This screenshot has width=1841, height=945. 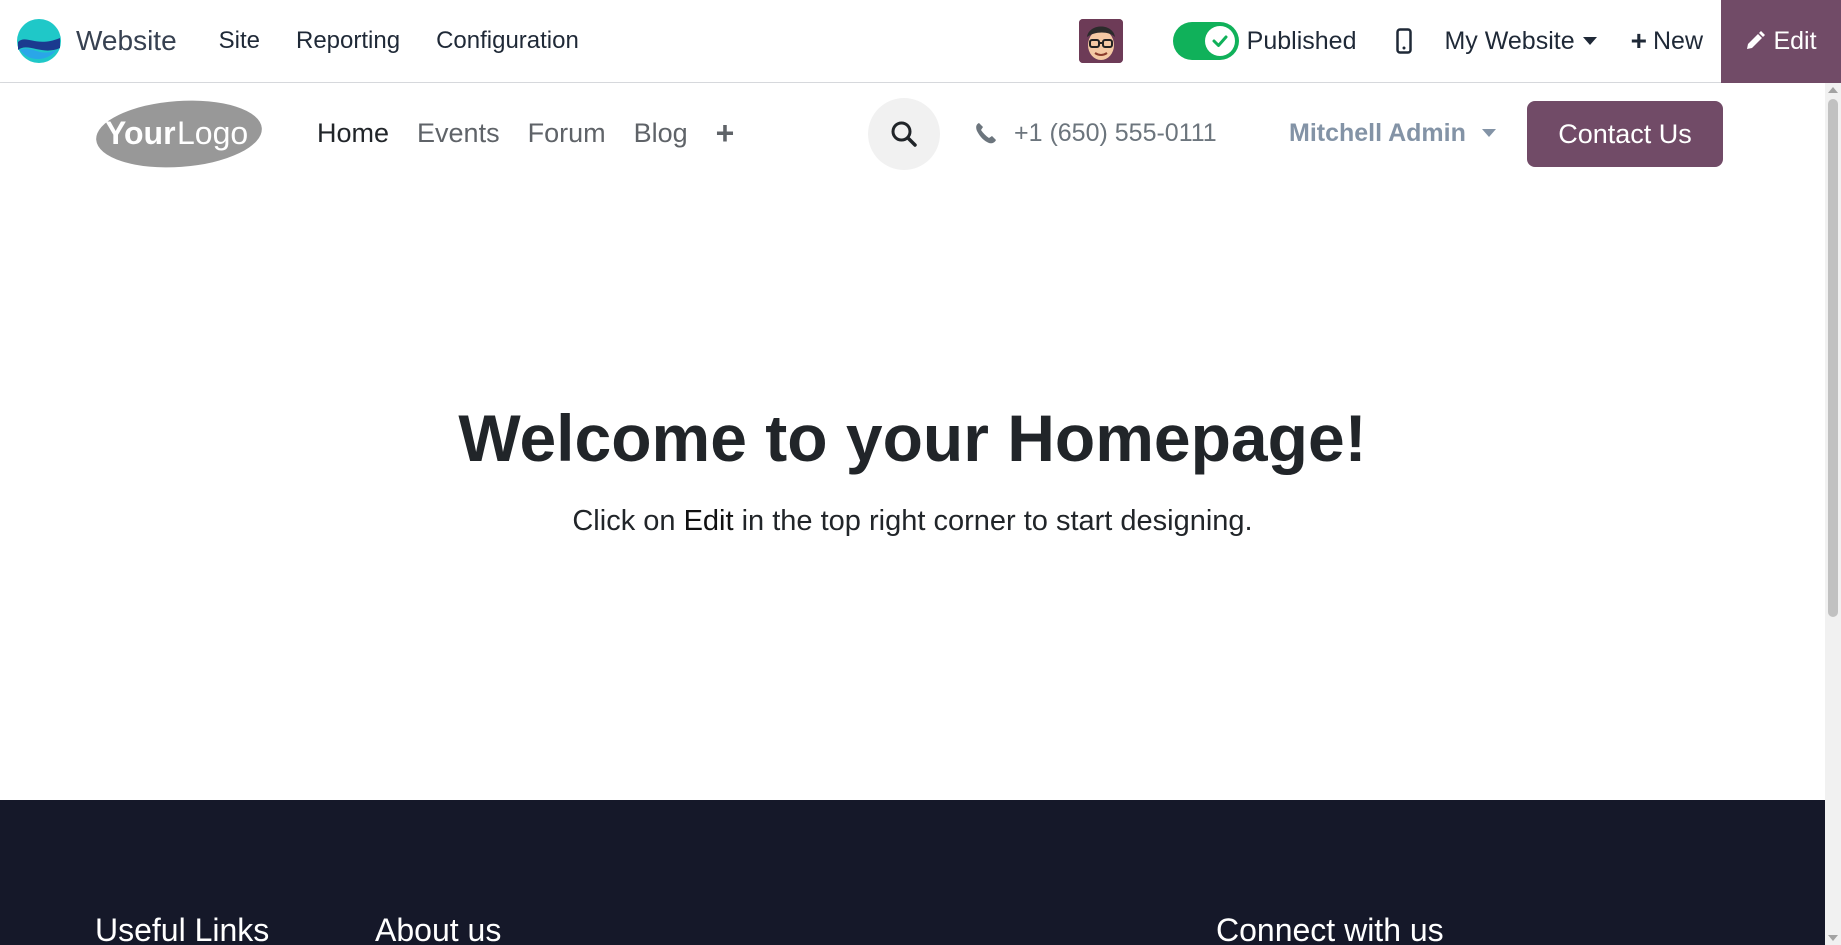 What do you see at coordinates (239, 41) in the screenshot?
I see `menu-site: Site` at bounding box center [239, 41].